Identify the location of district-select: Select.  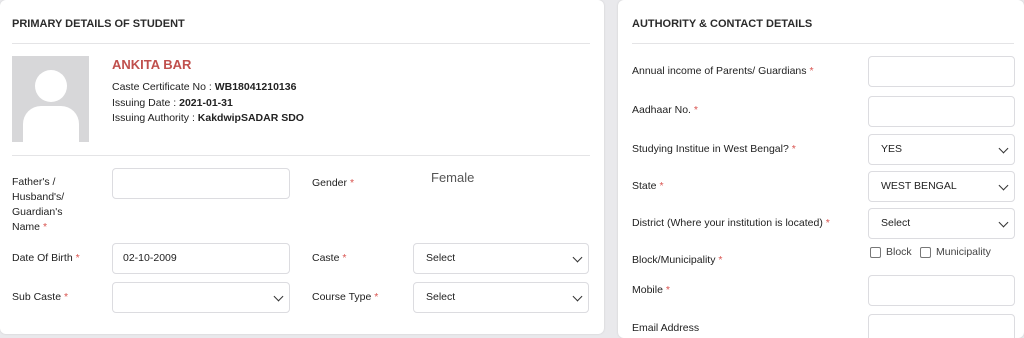
(941, 223).